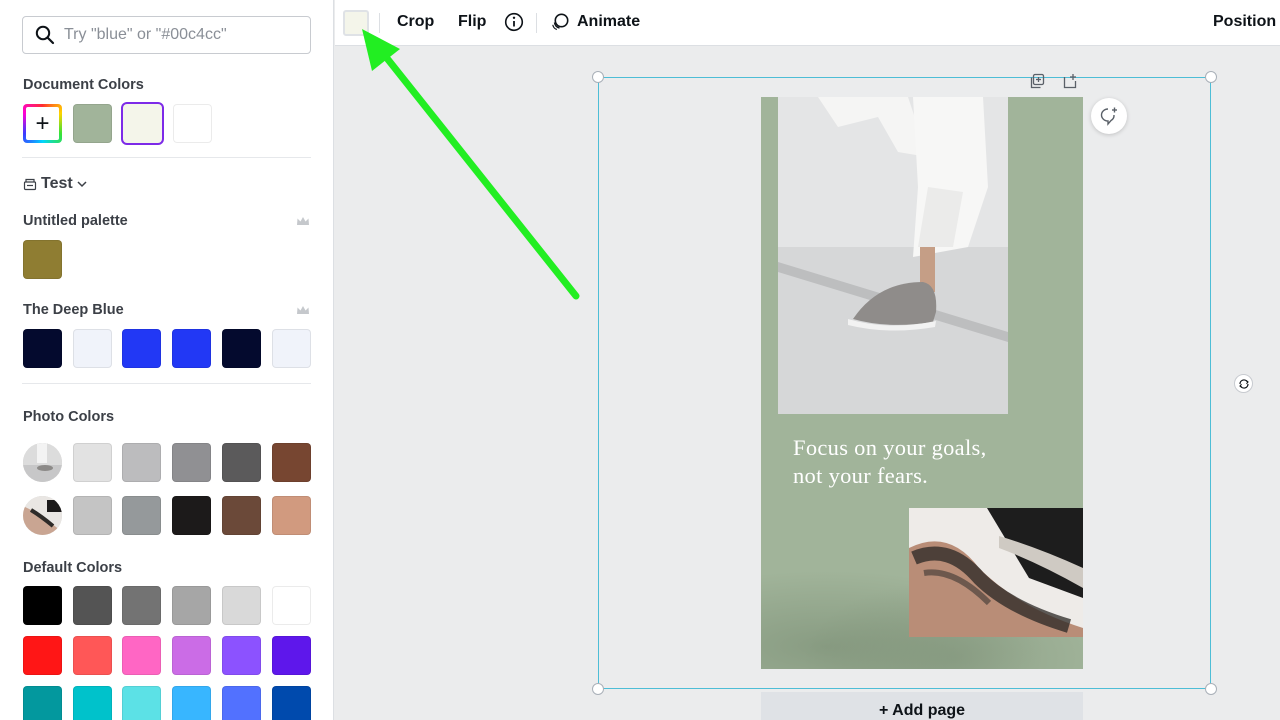 The image size is (1280, 720). I want to click on brand-kit-dropdown: Test, so click(55, 184).